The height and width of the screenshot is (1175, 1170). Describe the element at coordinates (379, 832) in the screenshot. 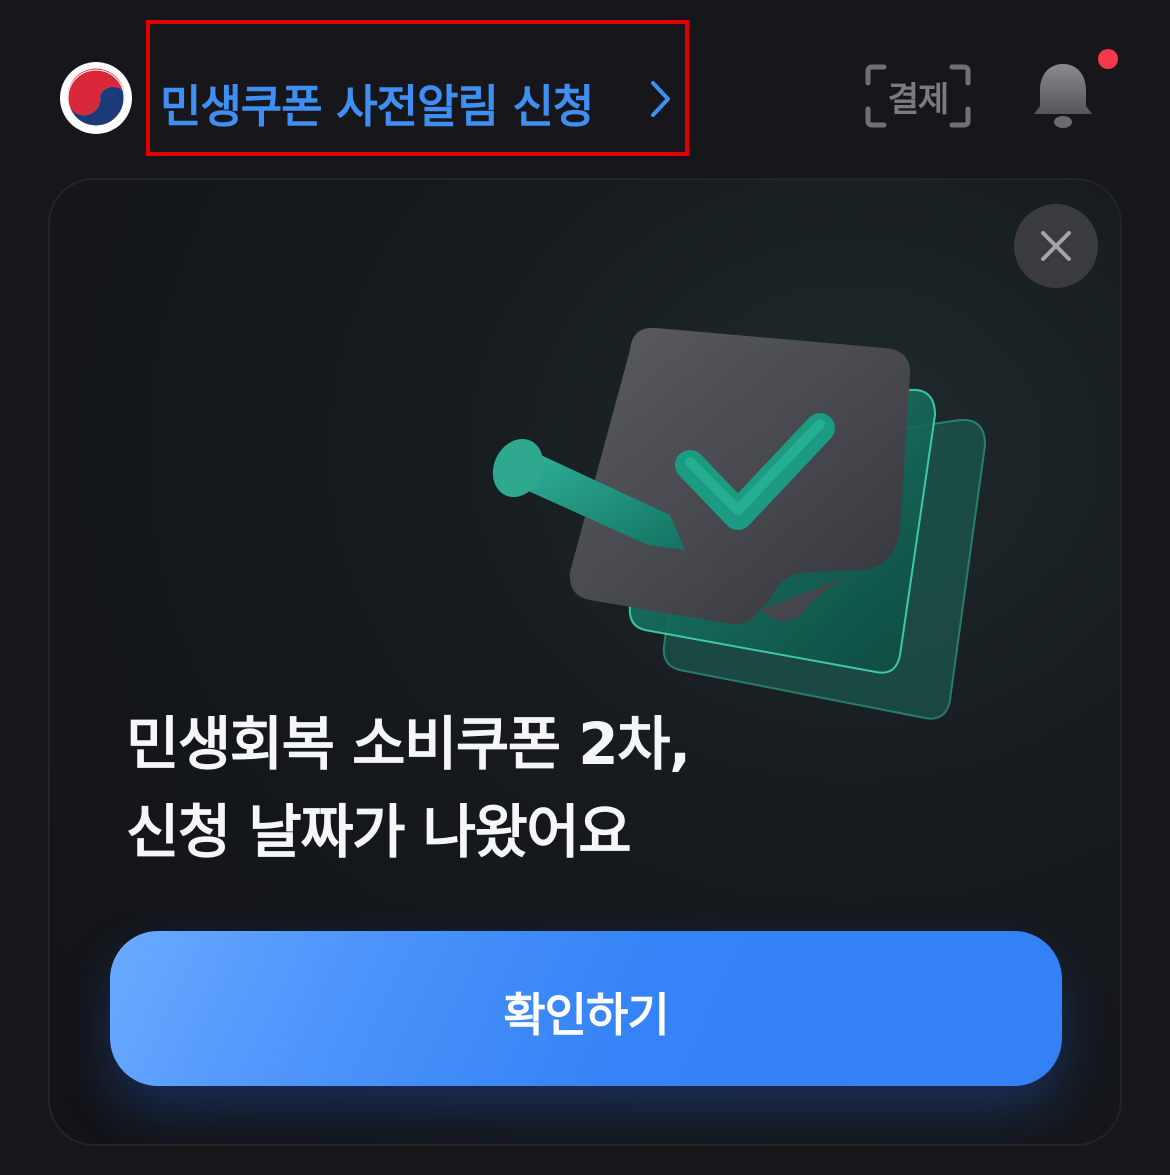

I see `modal-title-line-2: 신청 날짜가 나왔어요` at that location.